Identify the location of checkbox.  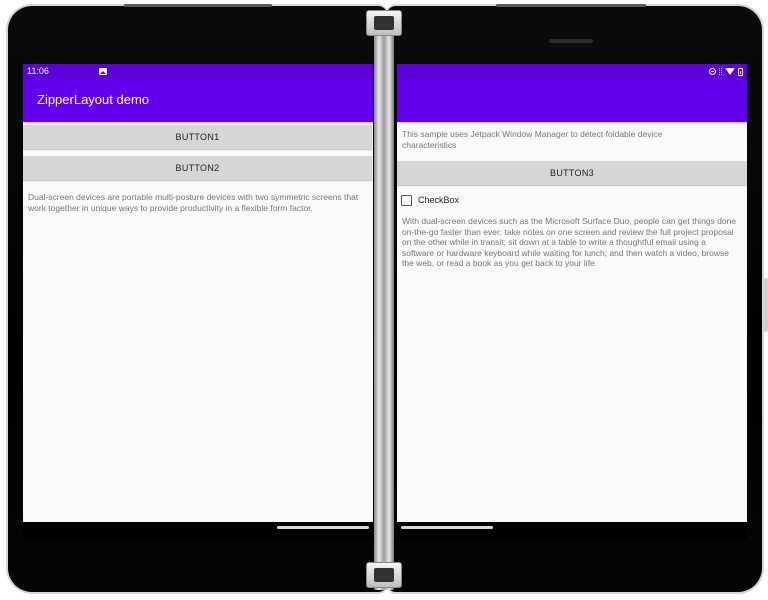
(406, 200).